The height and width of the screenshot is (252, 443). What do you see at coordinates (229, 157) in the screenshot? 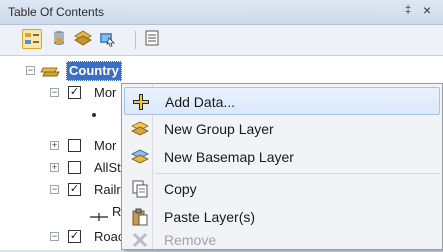
I see `menu-item-label: New Basemap Layer` at bounding box center [229, 157].